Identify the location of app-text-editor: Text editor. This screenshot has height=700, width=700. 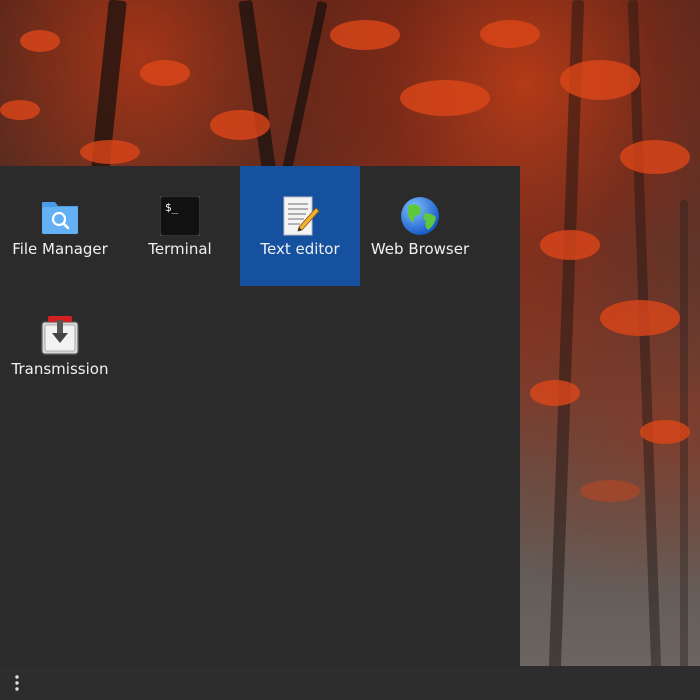
(300, 226).